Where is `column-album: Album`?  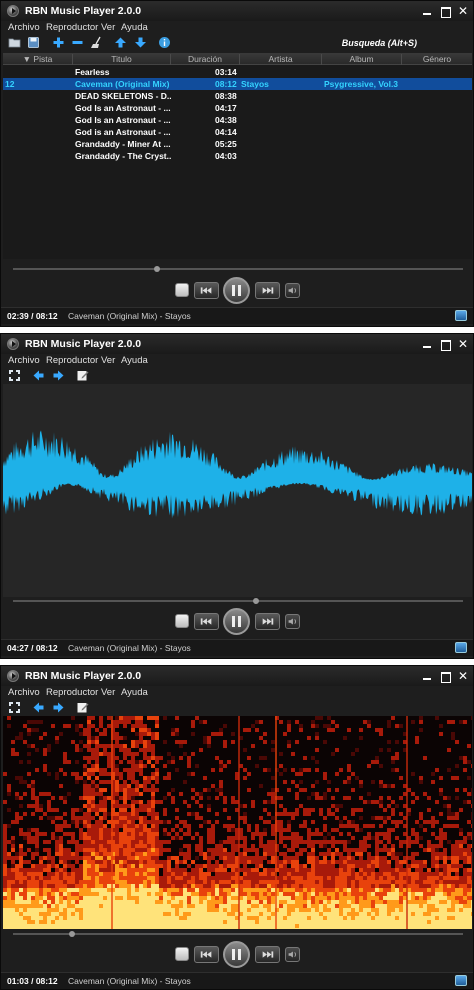 column-album: Album is located at coordinates (362, 59).